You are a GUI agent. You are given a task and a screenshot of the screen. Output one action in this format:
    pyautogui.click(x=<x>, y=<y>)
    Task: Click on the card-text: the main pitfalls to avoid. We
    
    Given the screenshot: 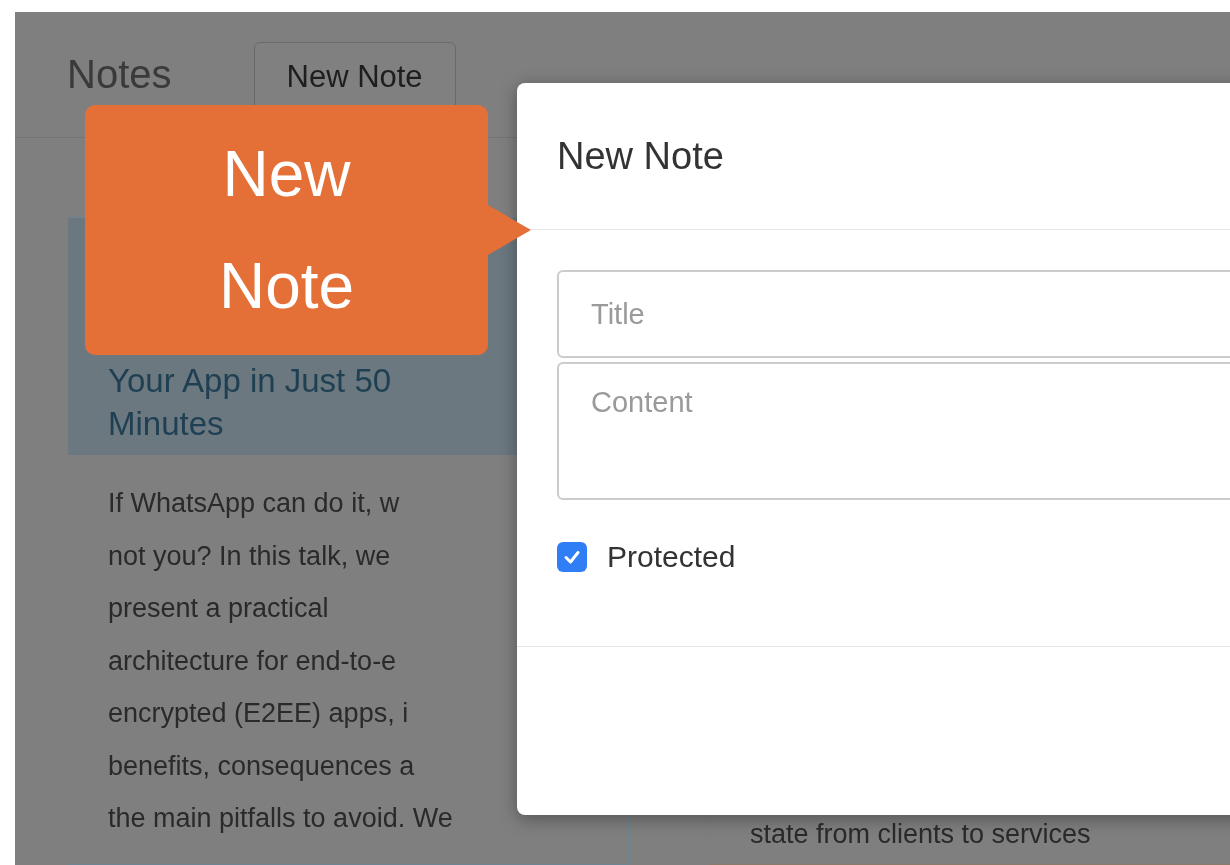 What is the action you would take?
    pyautogui.click(x=280, y=818)
    